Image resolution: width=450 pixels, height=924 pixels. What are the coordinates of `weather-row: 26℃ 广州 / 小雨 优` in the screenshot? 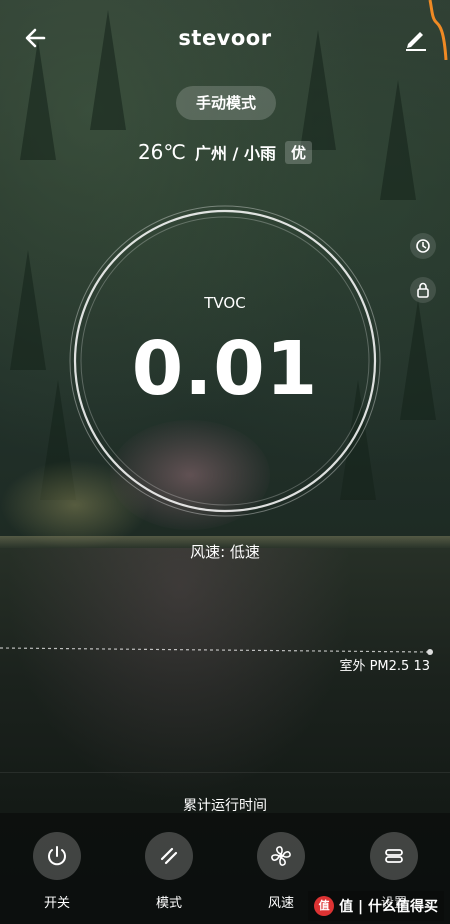 It's located at (225, 154).